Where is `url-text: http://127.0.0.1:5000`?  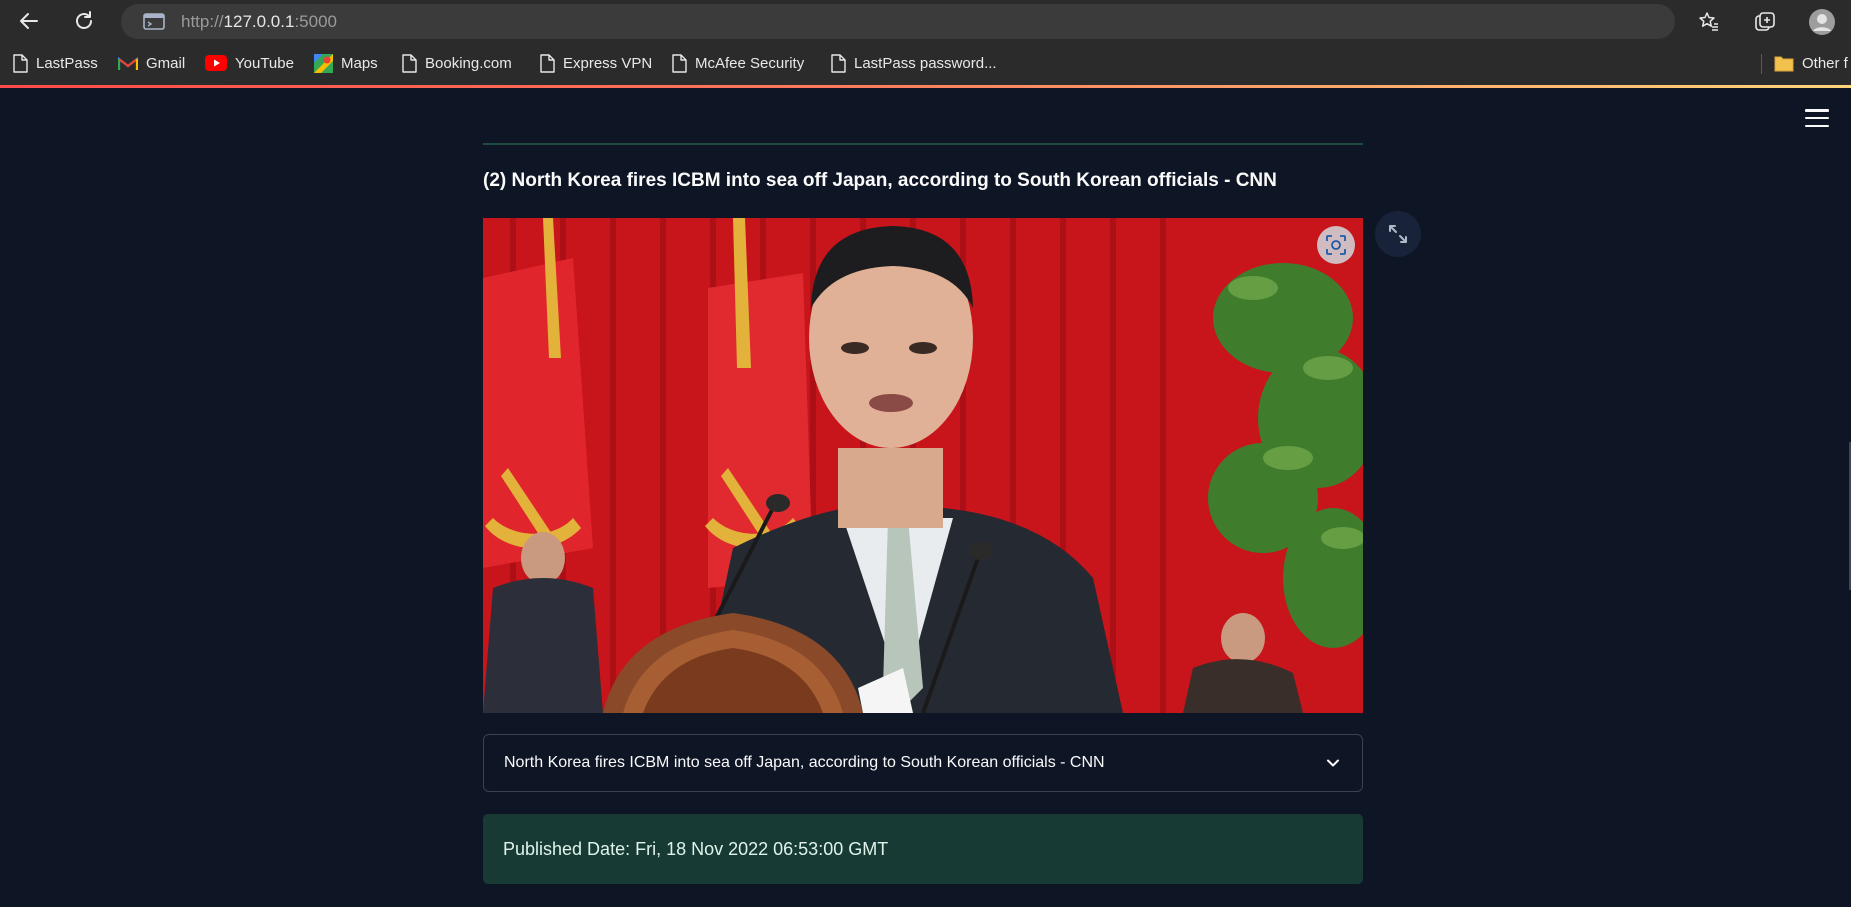
url-text: http://127.0.0.1:5000 is located at coordinates (259, 21).